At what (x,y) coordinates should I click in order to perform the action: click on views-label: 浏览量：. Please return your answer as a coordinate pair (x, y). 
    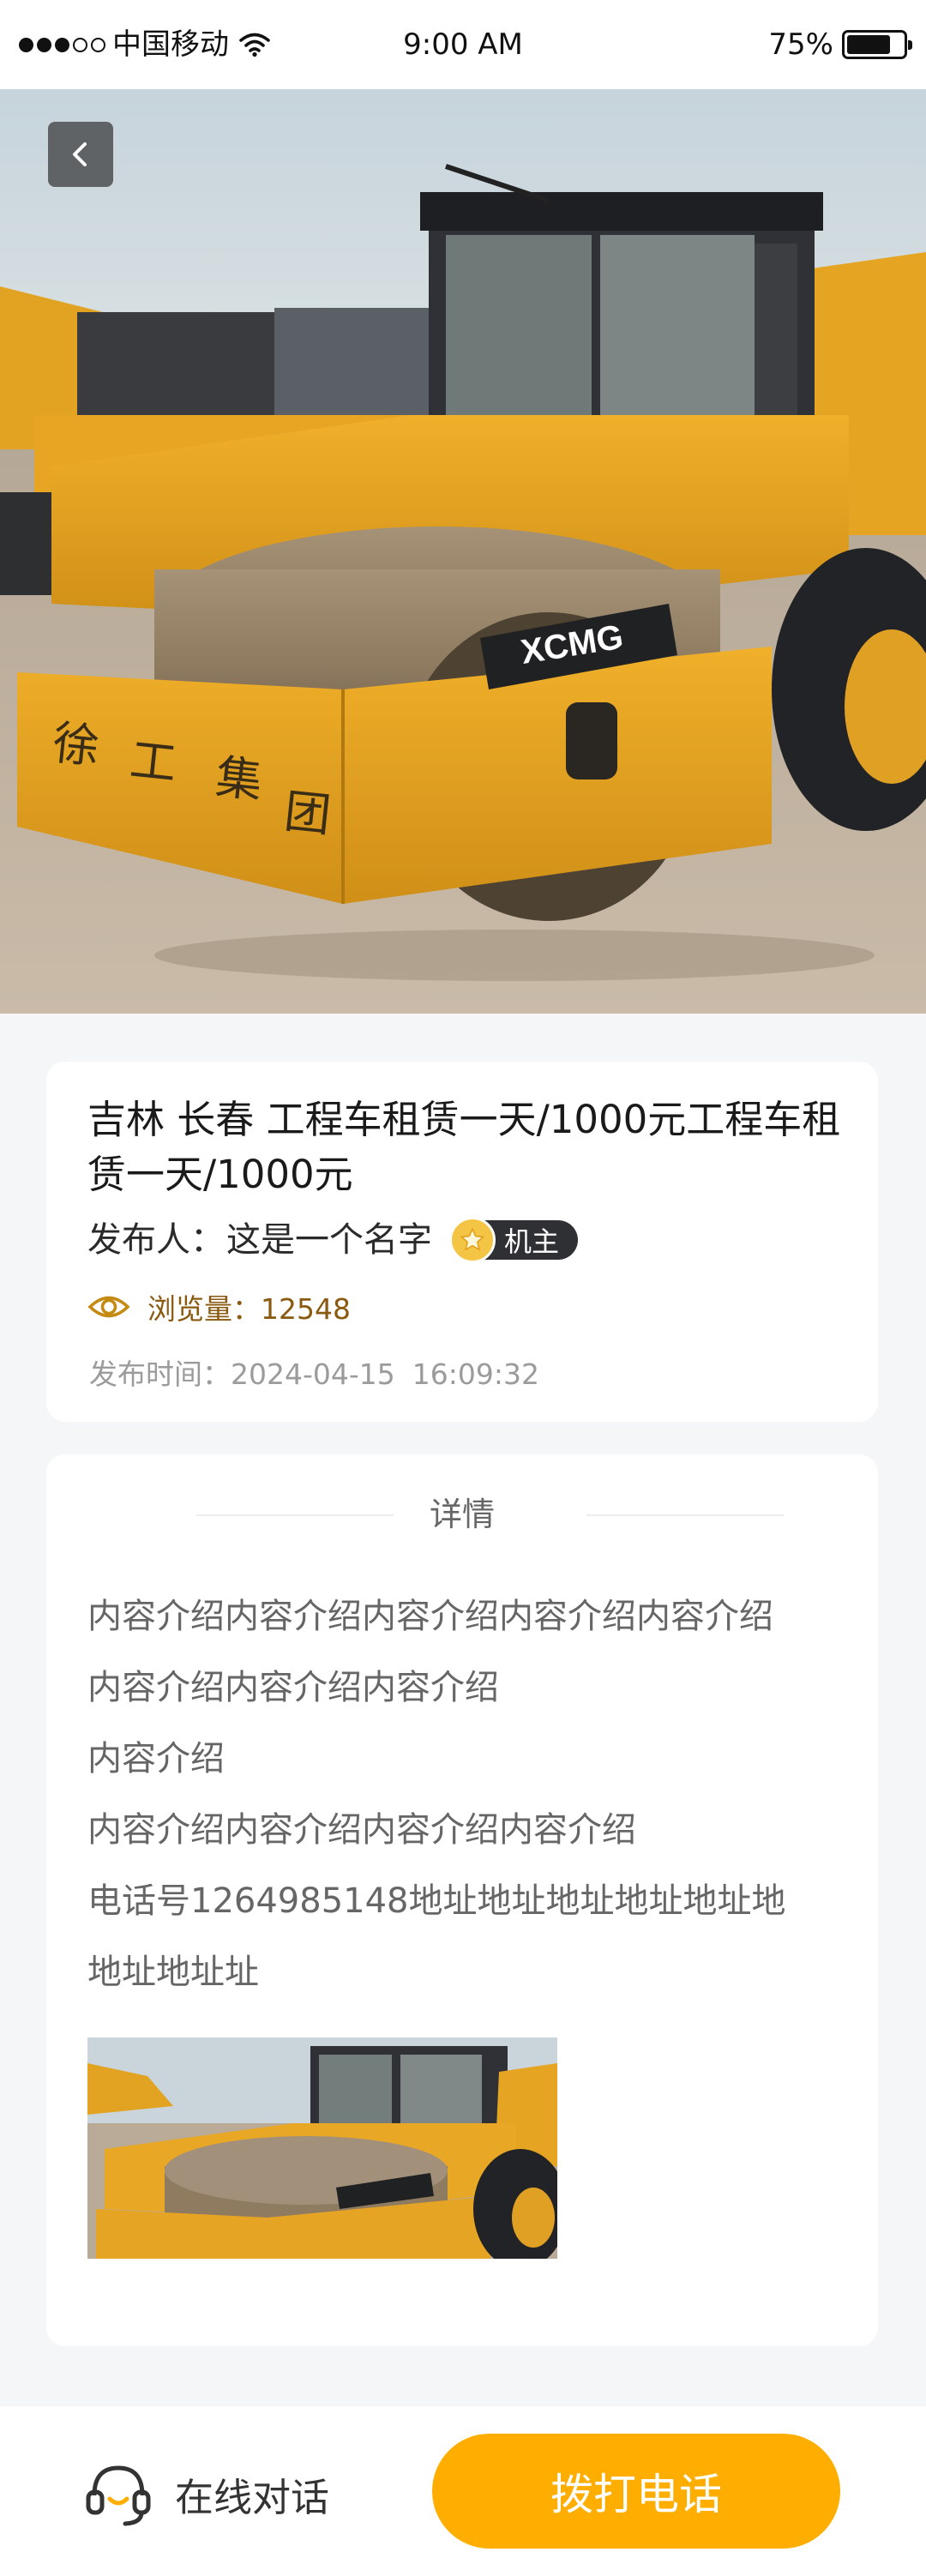
    Looking at the image, I should click on (204, 1309).